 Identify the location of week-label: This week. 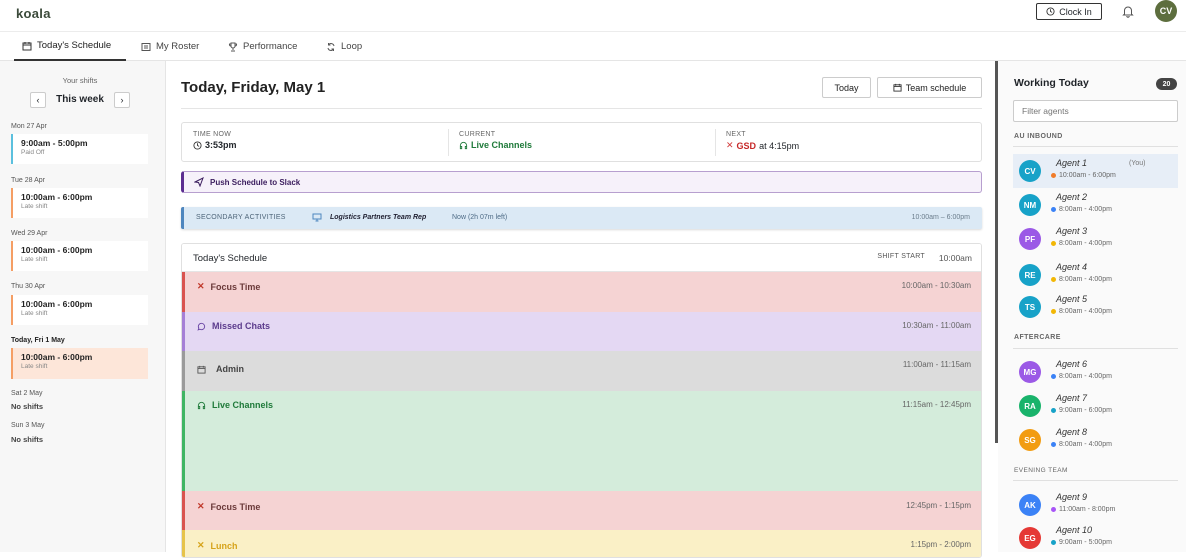
(80, 99).